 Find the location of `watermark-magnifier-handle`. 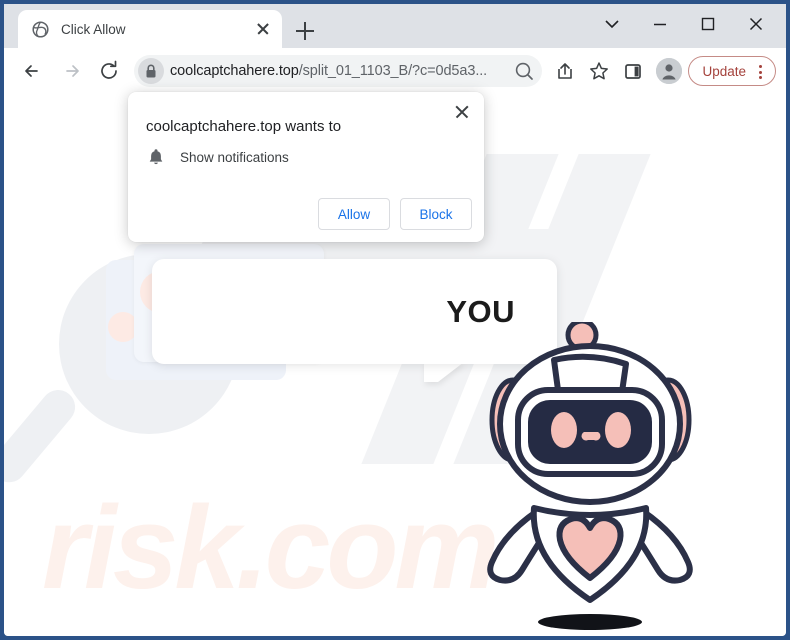

watermark-magnifier-handle is located at coordinates (43, 436).